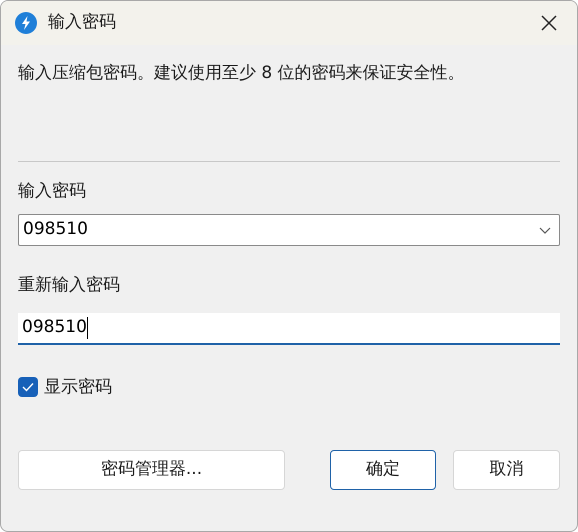 The width and height of the screenshot is (578, 532). Describe the element at coordinates (545, 230) in the screenshot. I see `chevron-down-icon` at that location.